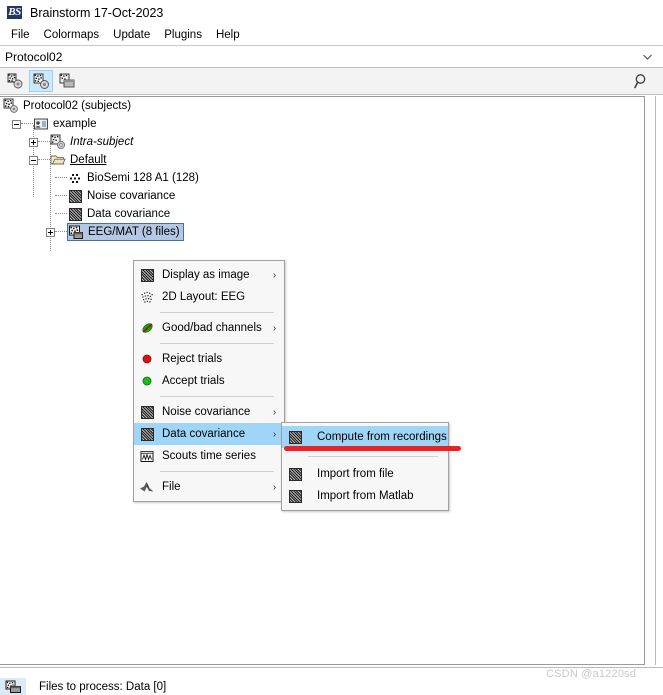 The height and width of the screenshot is (695, 663). Describe the element at coordinates (322, 232) in the screenshot. I see `tree-row-selected: EEG/MAT (8 files)` at that location.